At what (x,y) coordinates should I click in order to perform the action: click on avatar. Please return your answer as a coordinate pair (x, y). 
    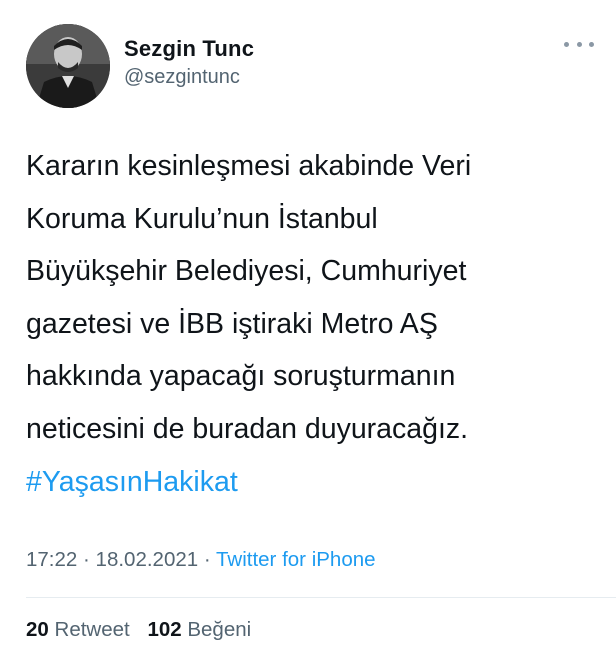
    Looking at the image, I should click on (68, 66).